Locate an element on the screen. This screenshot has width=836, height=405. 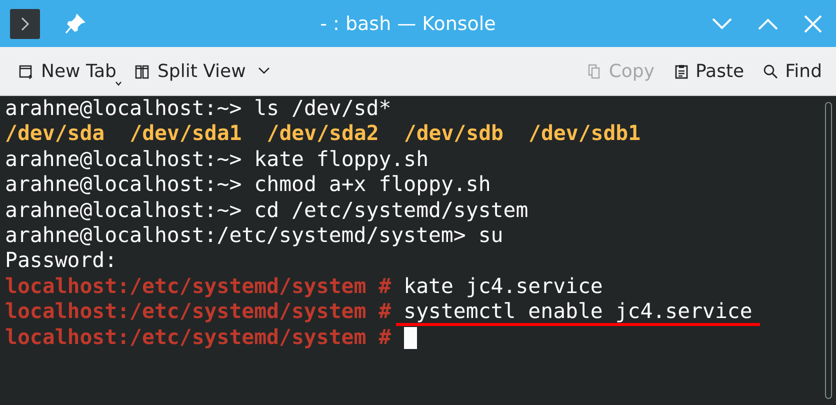
minimize-icon is located at coordinates (722, 24).